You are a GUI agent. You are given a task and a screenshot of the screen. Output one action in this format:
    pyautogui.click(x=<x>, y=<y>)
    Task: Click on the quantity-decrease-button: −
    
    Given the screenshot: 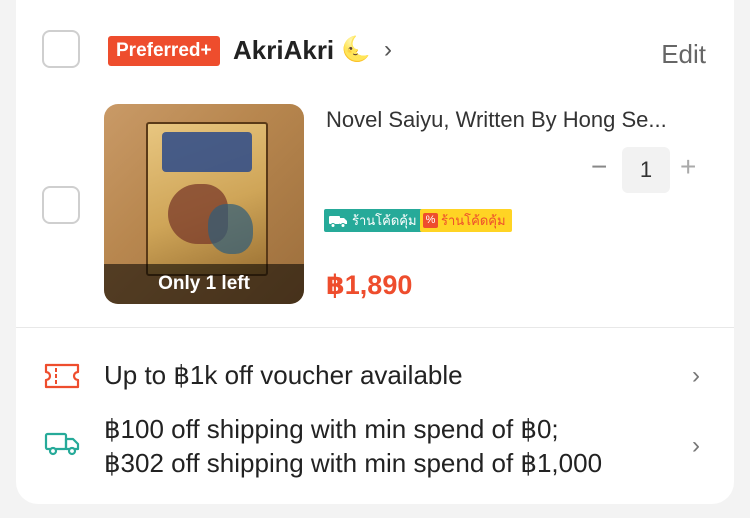 What is the action you would take?
    pyautogui.click(x=599, y=167)
    